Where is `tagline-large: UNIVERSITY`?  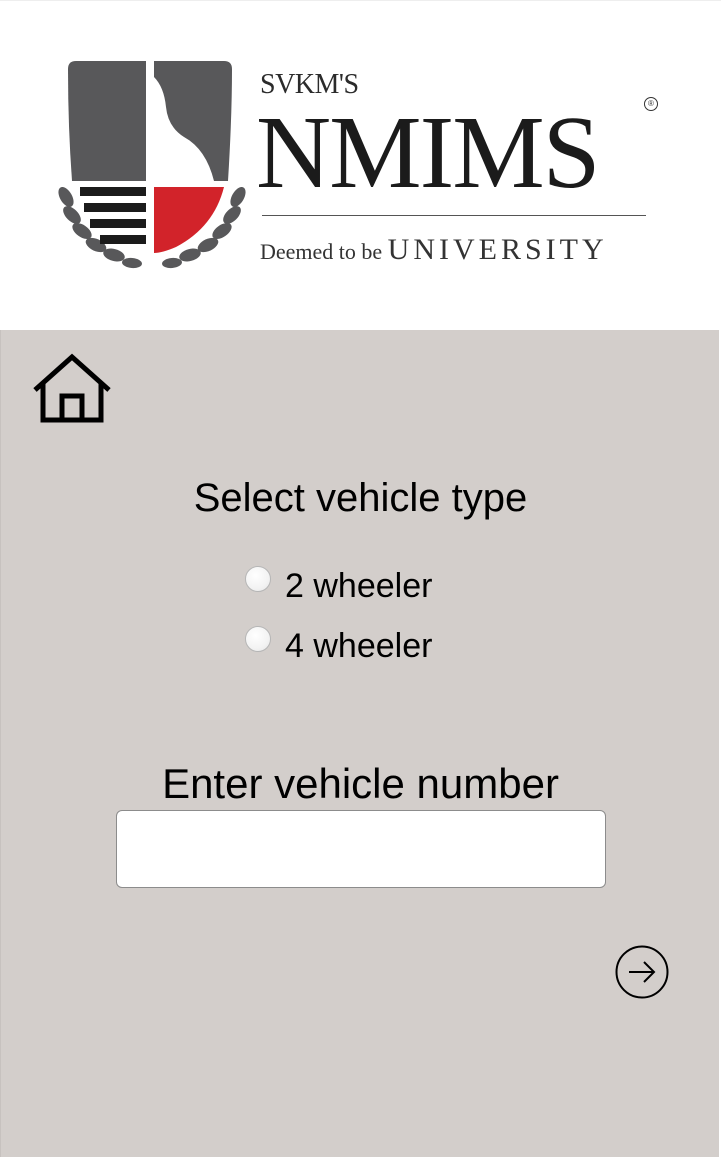 tagline-large: UNIVERSITY is located at coordinates (497, 249).